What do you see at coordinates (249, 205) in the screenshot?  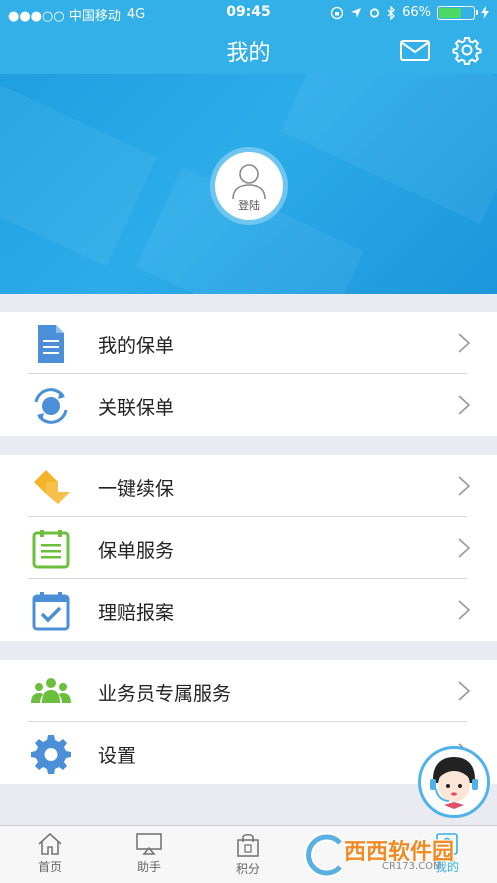 I see `login-label: 登陆` at bounding box center [249, 205].